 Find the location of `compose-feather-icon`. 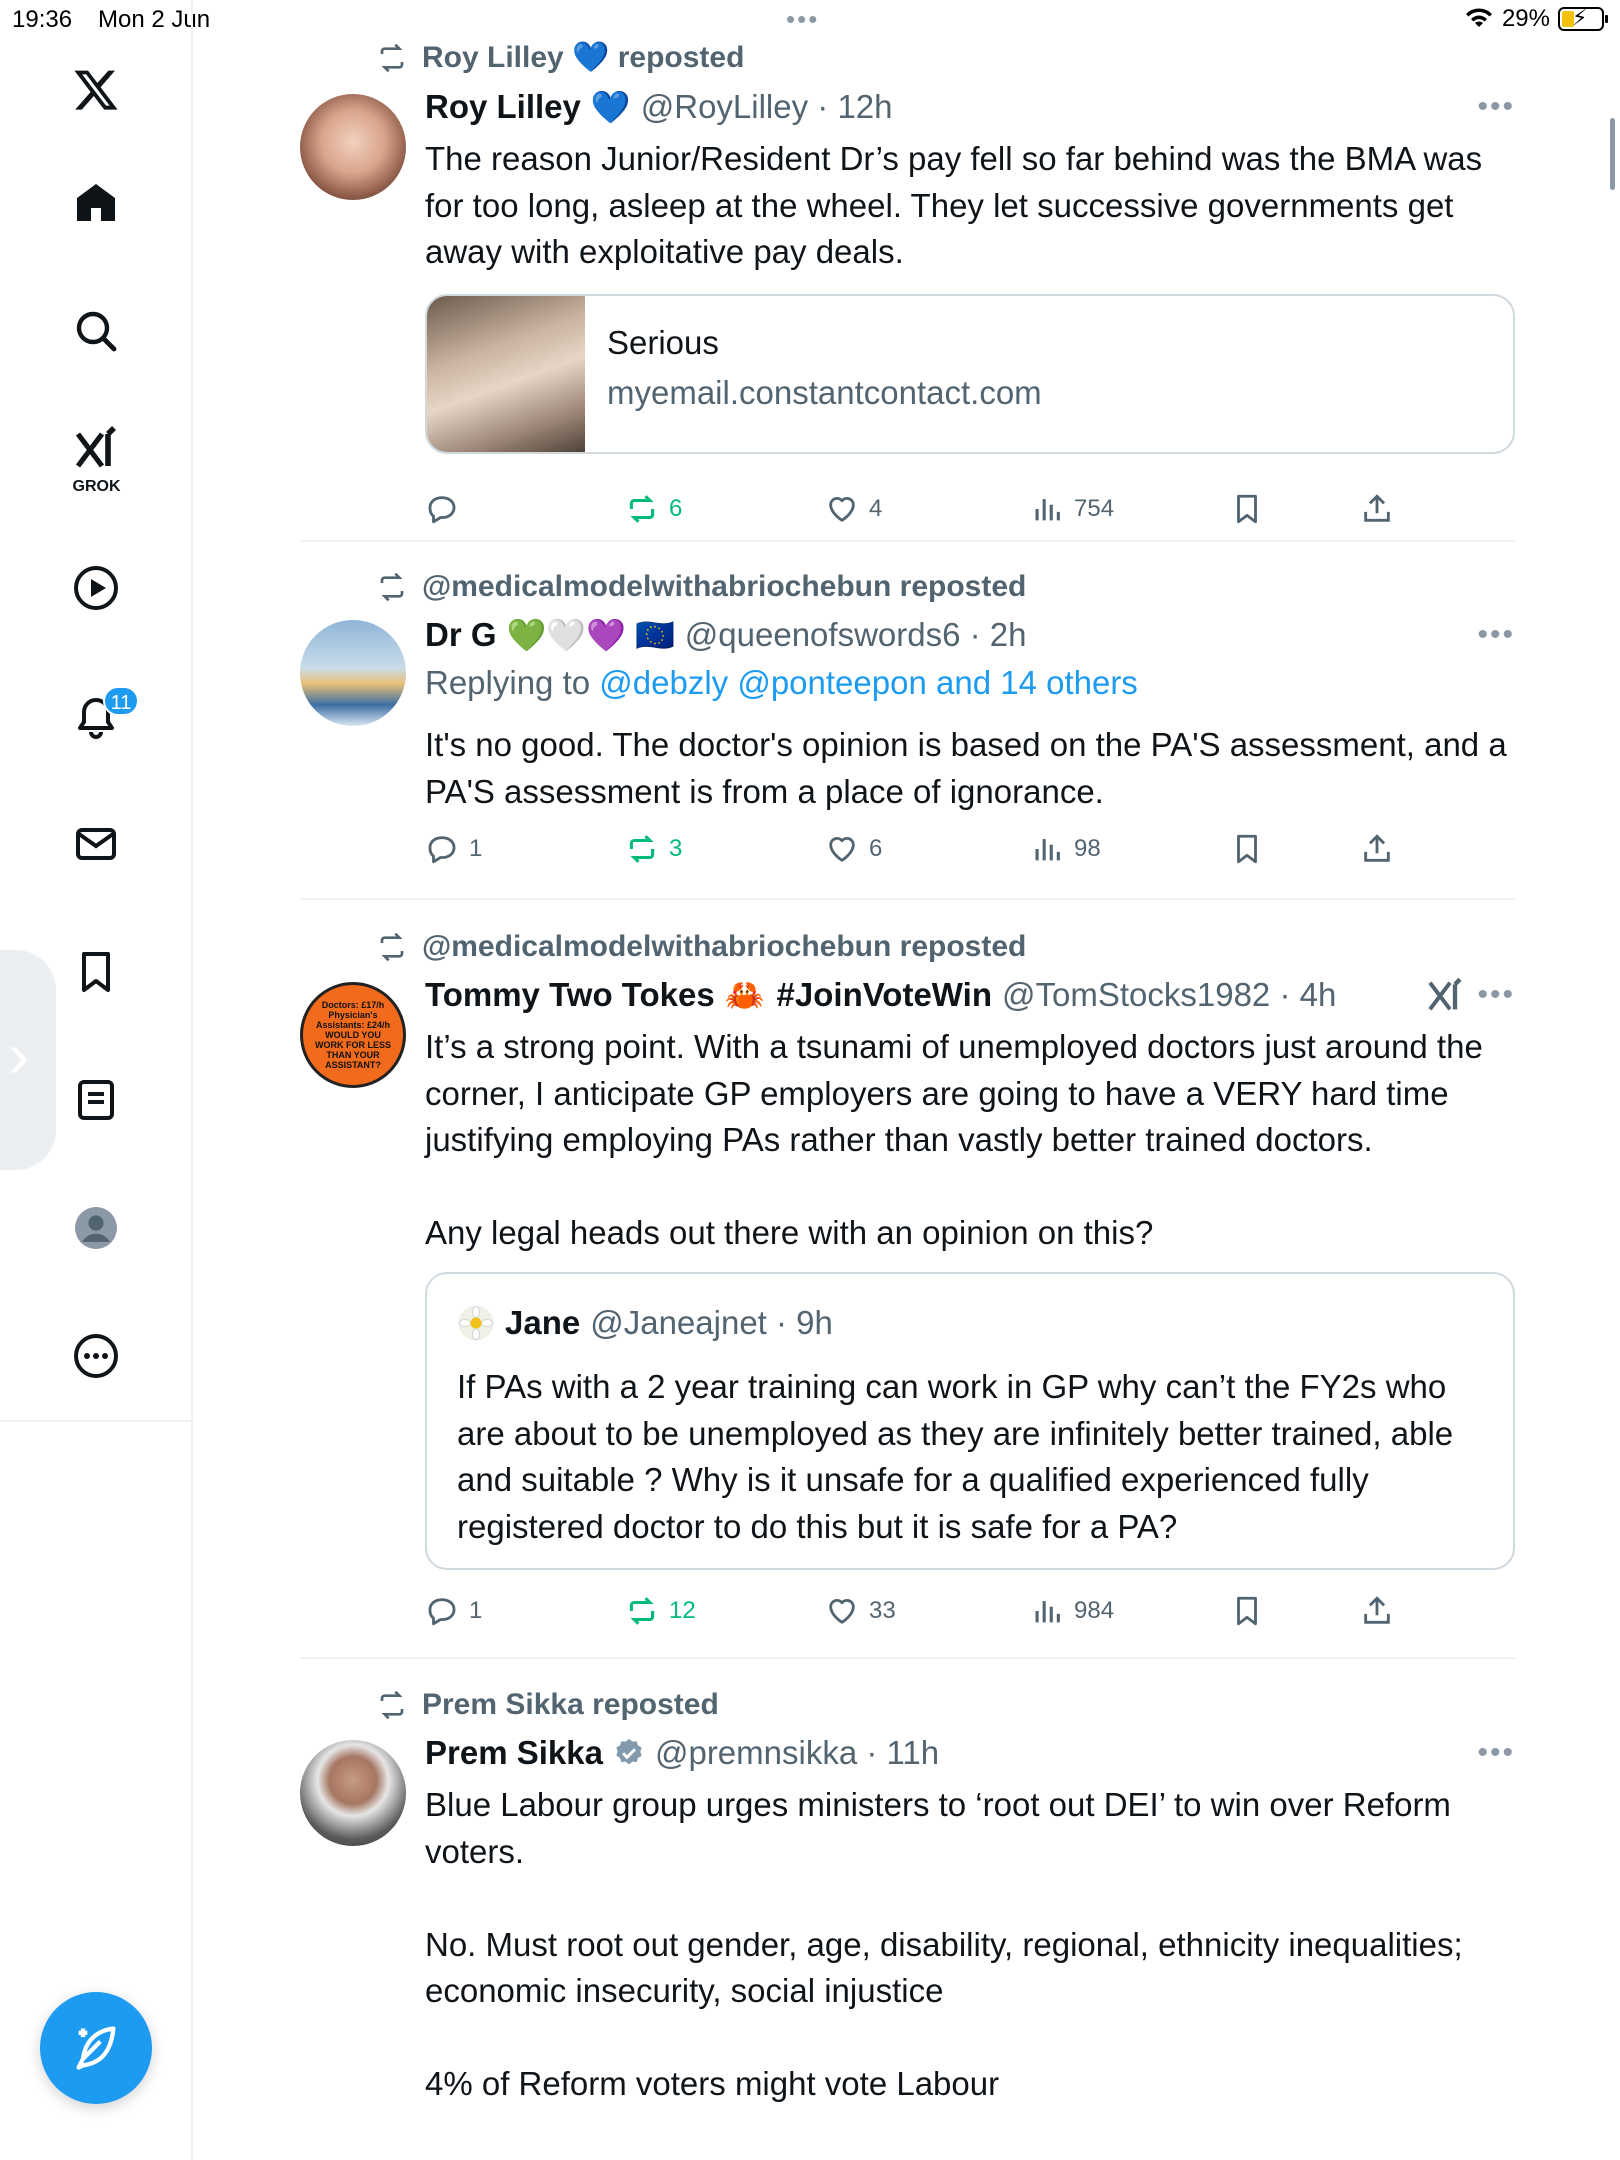

compose-feather-icon is located at coordinates (96, 2048).